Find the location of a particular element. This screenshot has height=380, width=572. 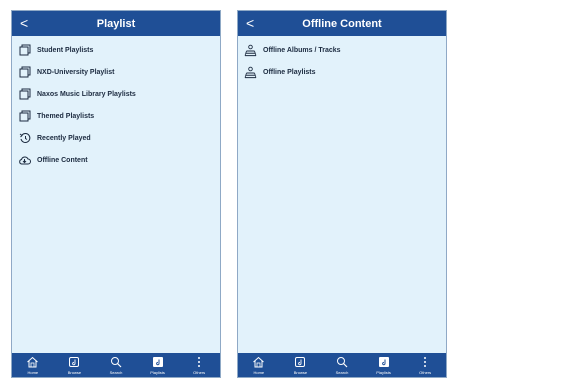

menu-item-label: Student Playlists is located at coordinates (65, 50).